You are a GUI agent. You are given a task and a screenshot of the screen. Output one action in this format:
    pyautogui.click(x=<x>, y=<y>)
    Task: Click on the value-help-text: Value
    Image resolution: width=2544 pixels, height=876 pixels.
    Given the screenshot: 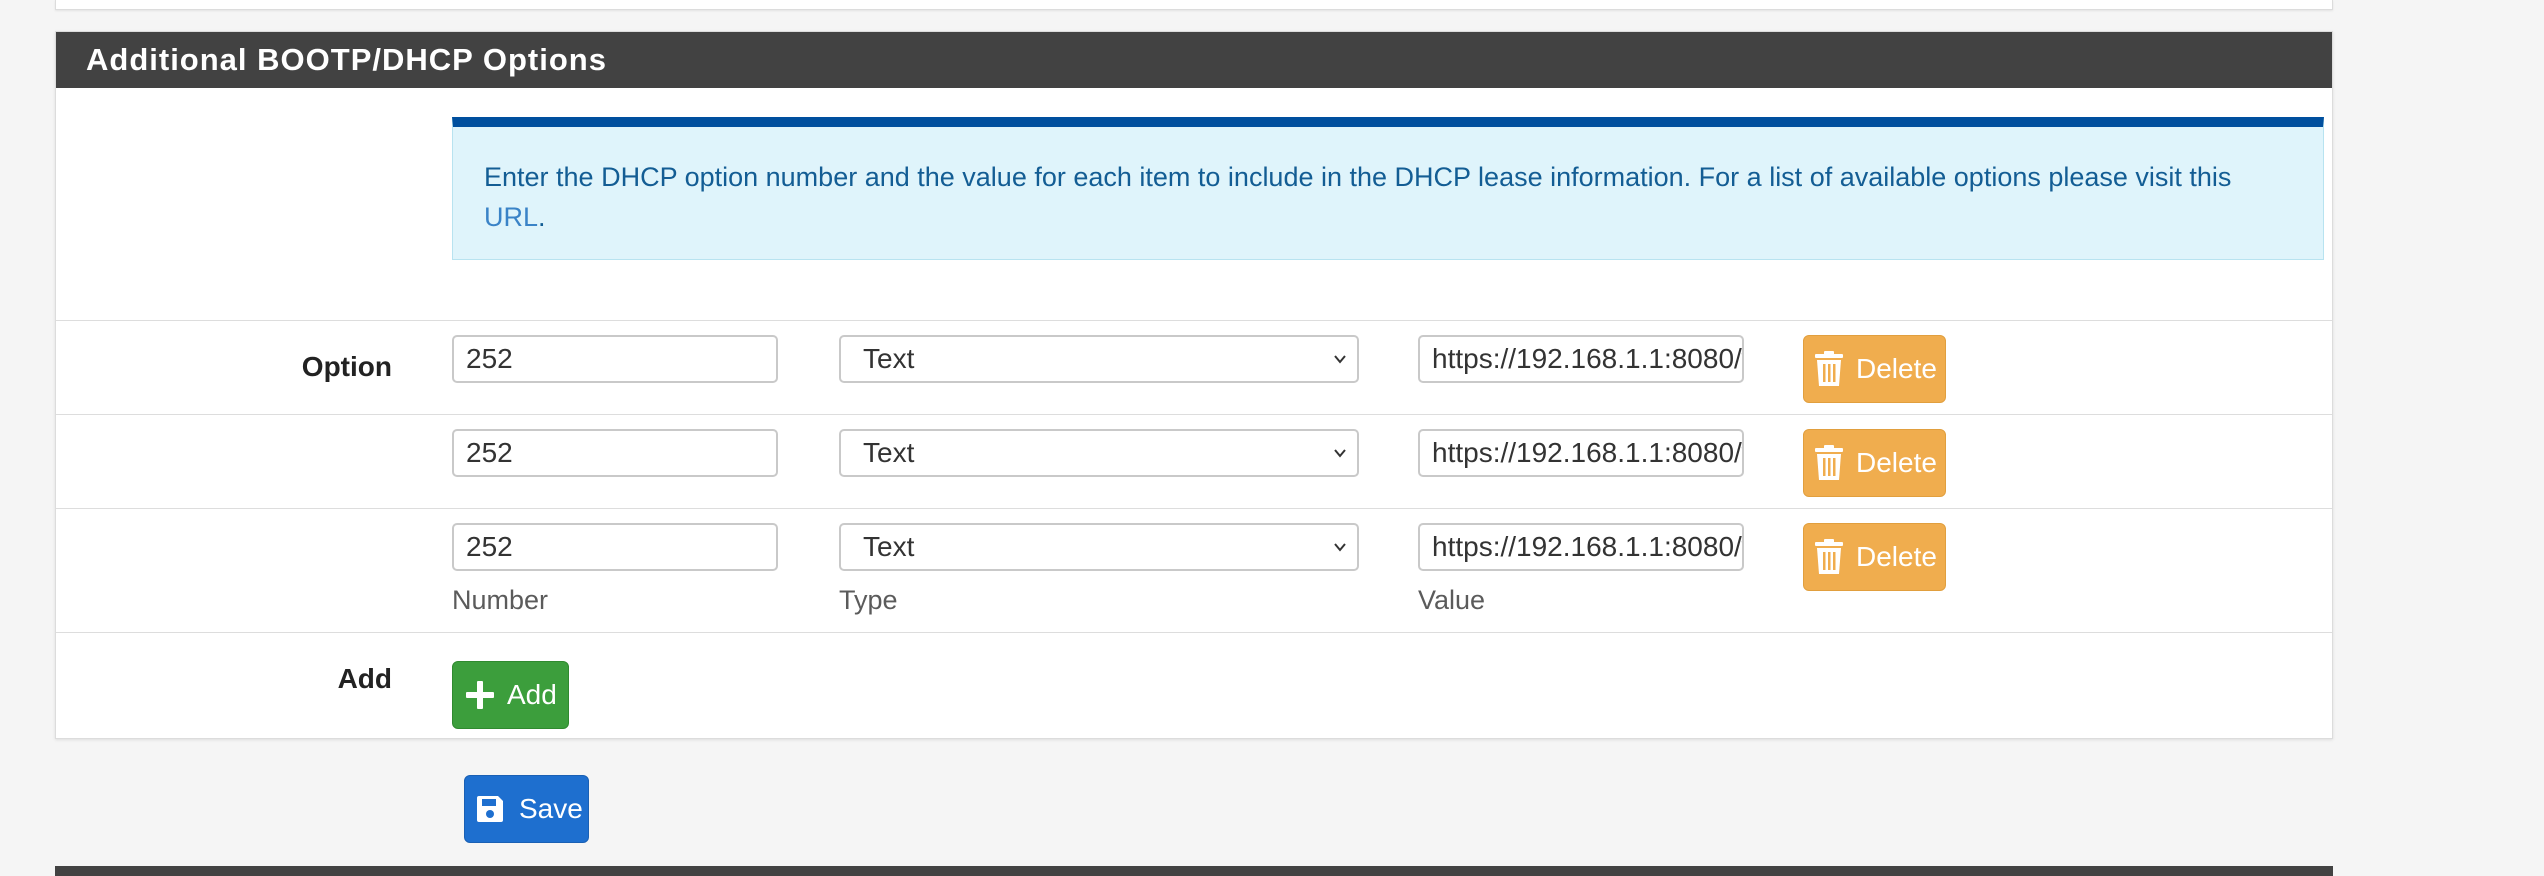 What is the action you would take?
    pyautogui.click(x=1452, y=600)
    